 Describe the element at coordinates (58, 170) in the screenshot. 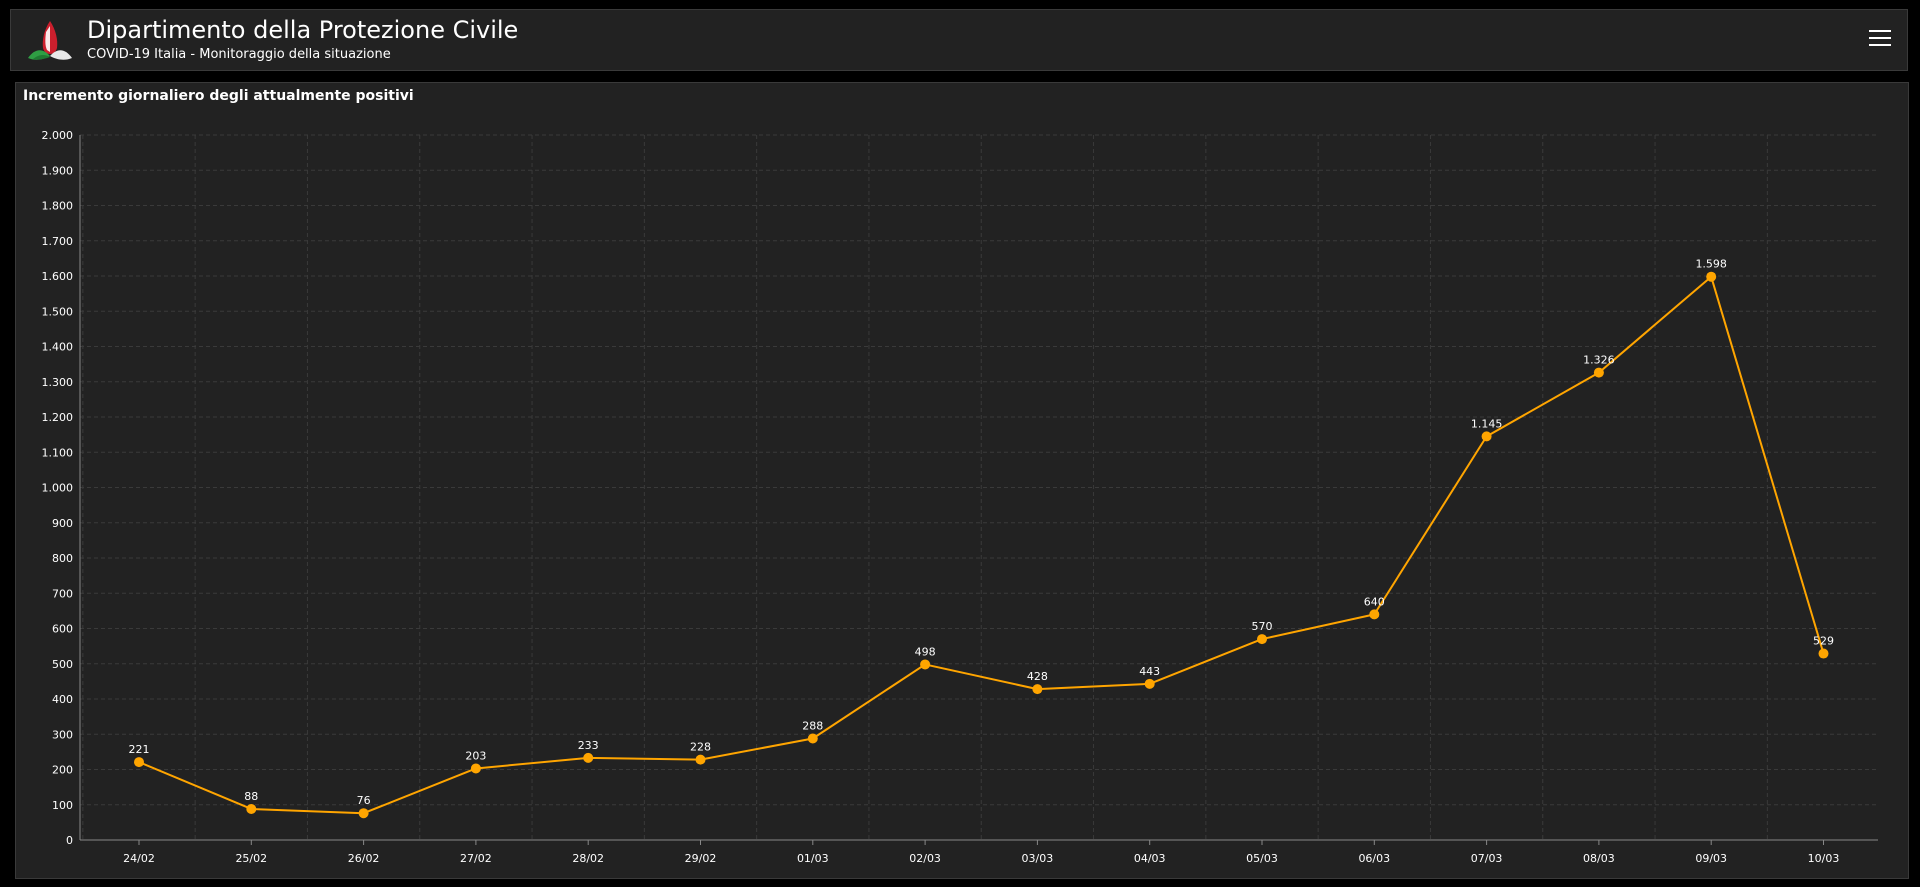

I see `y-tick-label: 1.900` at that location.